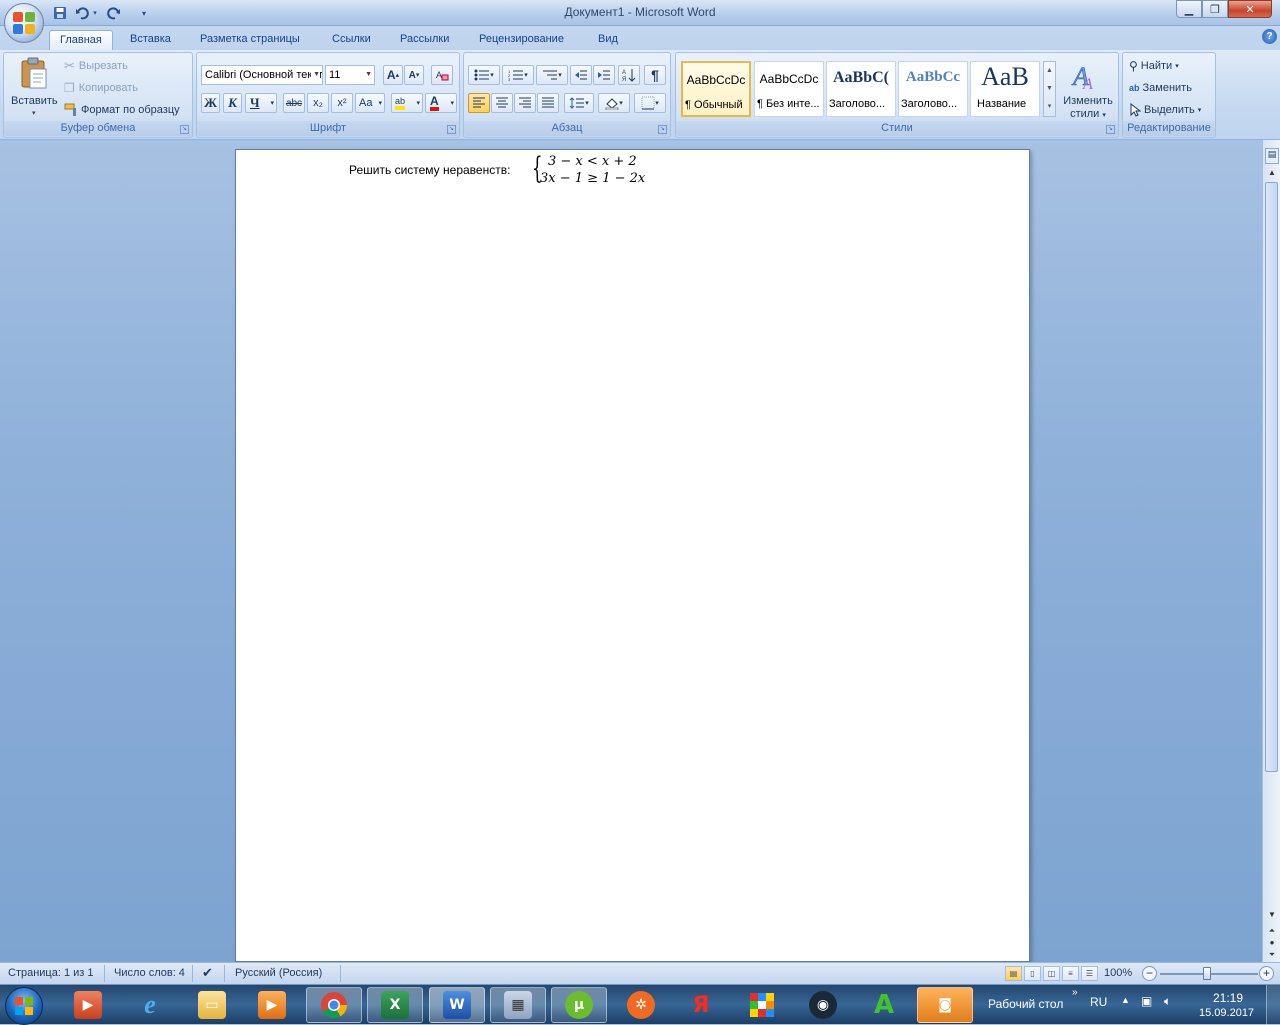 Image resolution: width=1280 pixels, height=1025 pixels. I want to click on network-icon: ▣, so click(1146, 1001).